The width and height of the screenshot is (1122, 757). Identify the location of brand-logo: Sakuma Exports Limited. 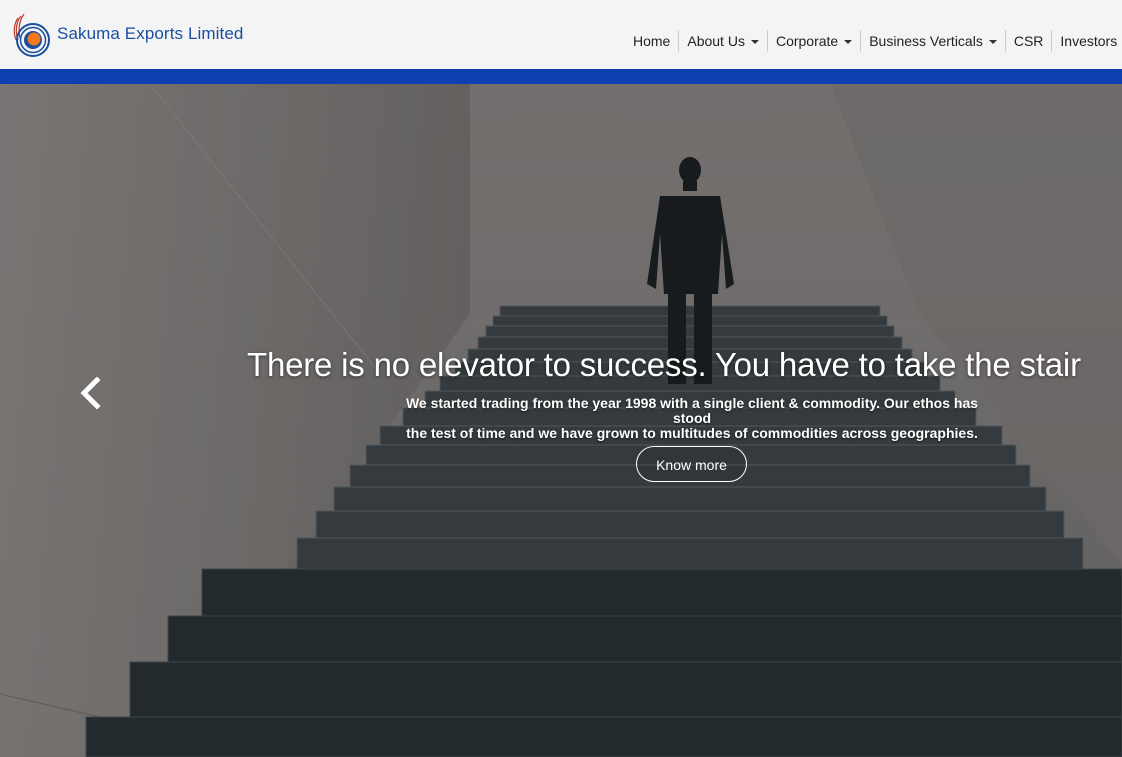
(127, 34).